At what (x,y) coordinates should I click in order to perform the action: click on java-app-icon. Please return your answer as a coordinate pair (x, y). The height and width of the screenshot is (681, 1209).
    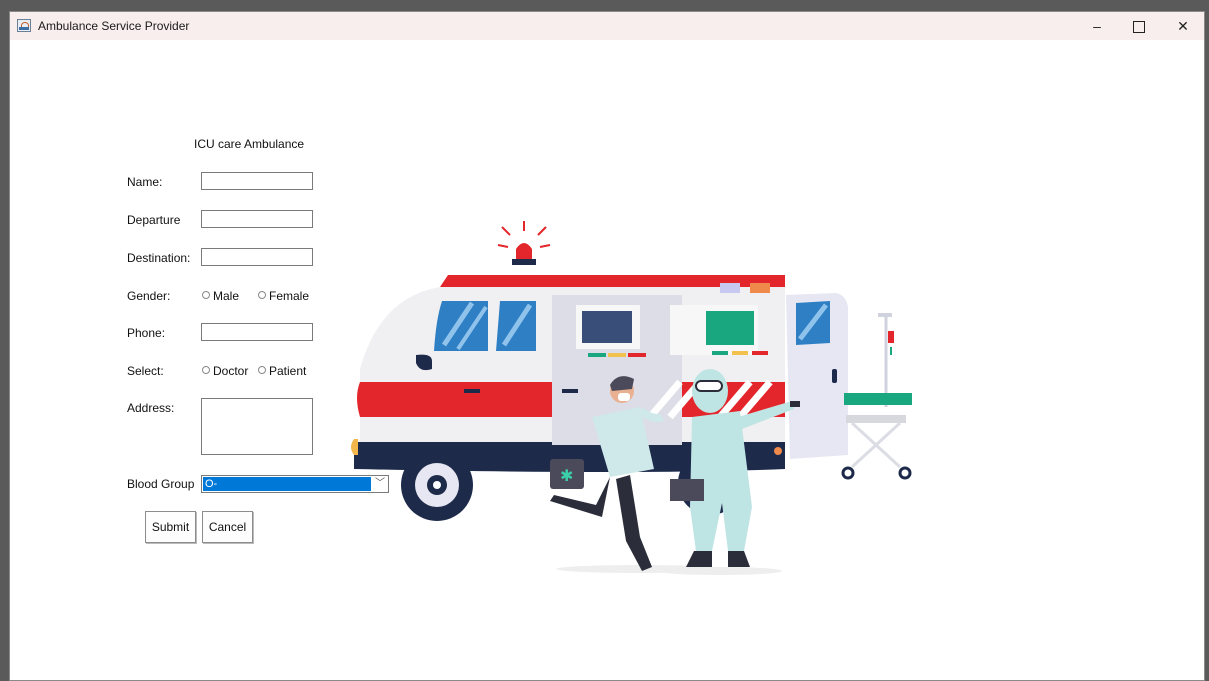
    Looking at the image, I should click on (24, 25).